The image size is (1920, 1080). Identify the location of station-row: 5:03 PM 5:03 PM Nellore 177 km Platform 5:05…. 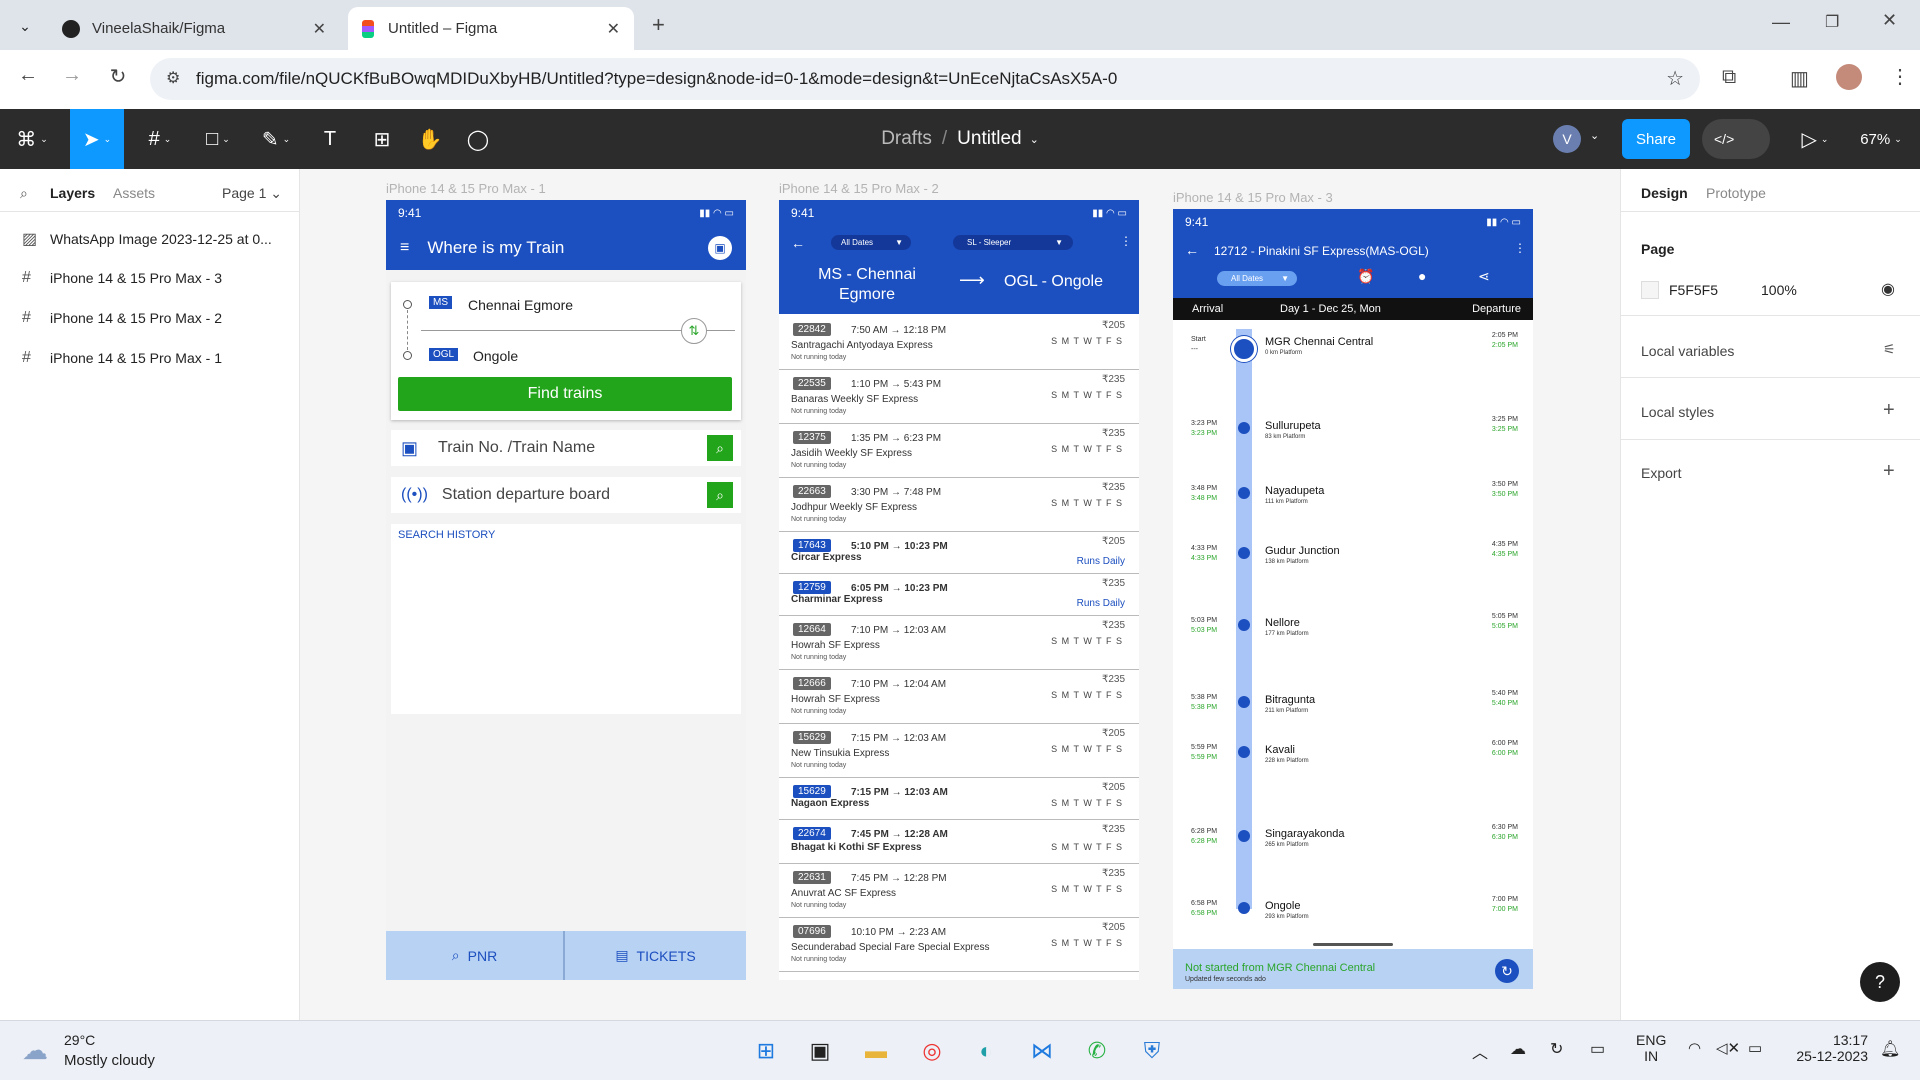
(1353, 635).